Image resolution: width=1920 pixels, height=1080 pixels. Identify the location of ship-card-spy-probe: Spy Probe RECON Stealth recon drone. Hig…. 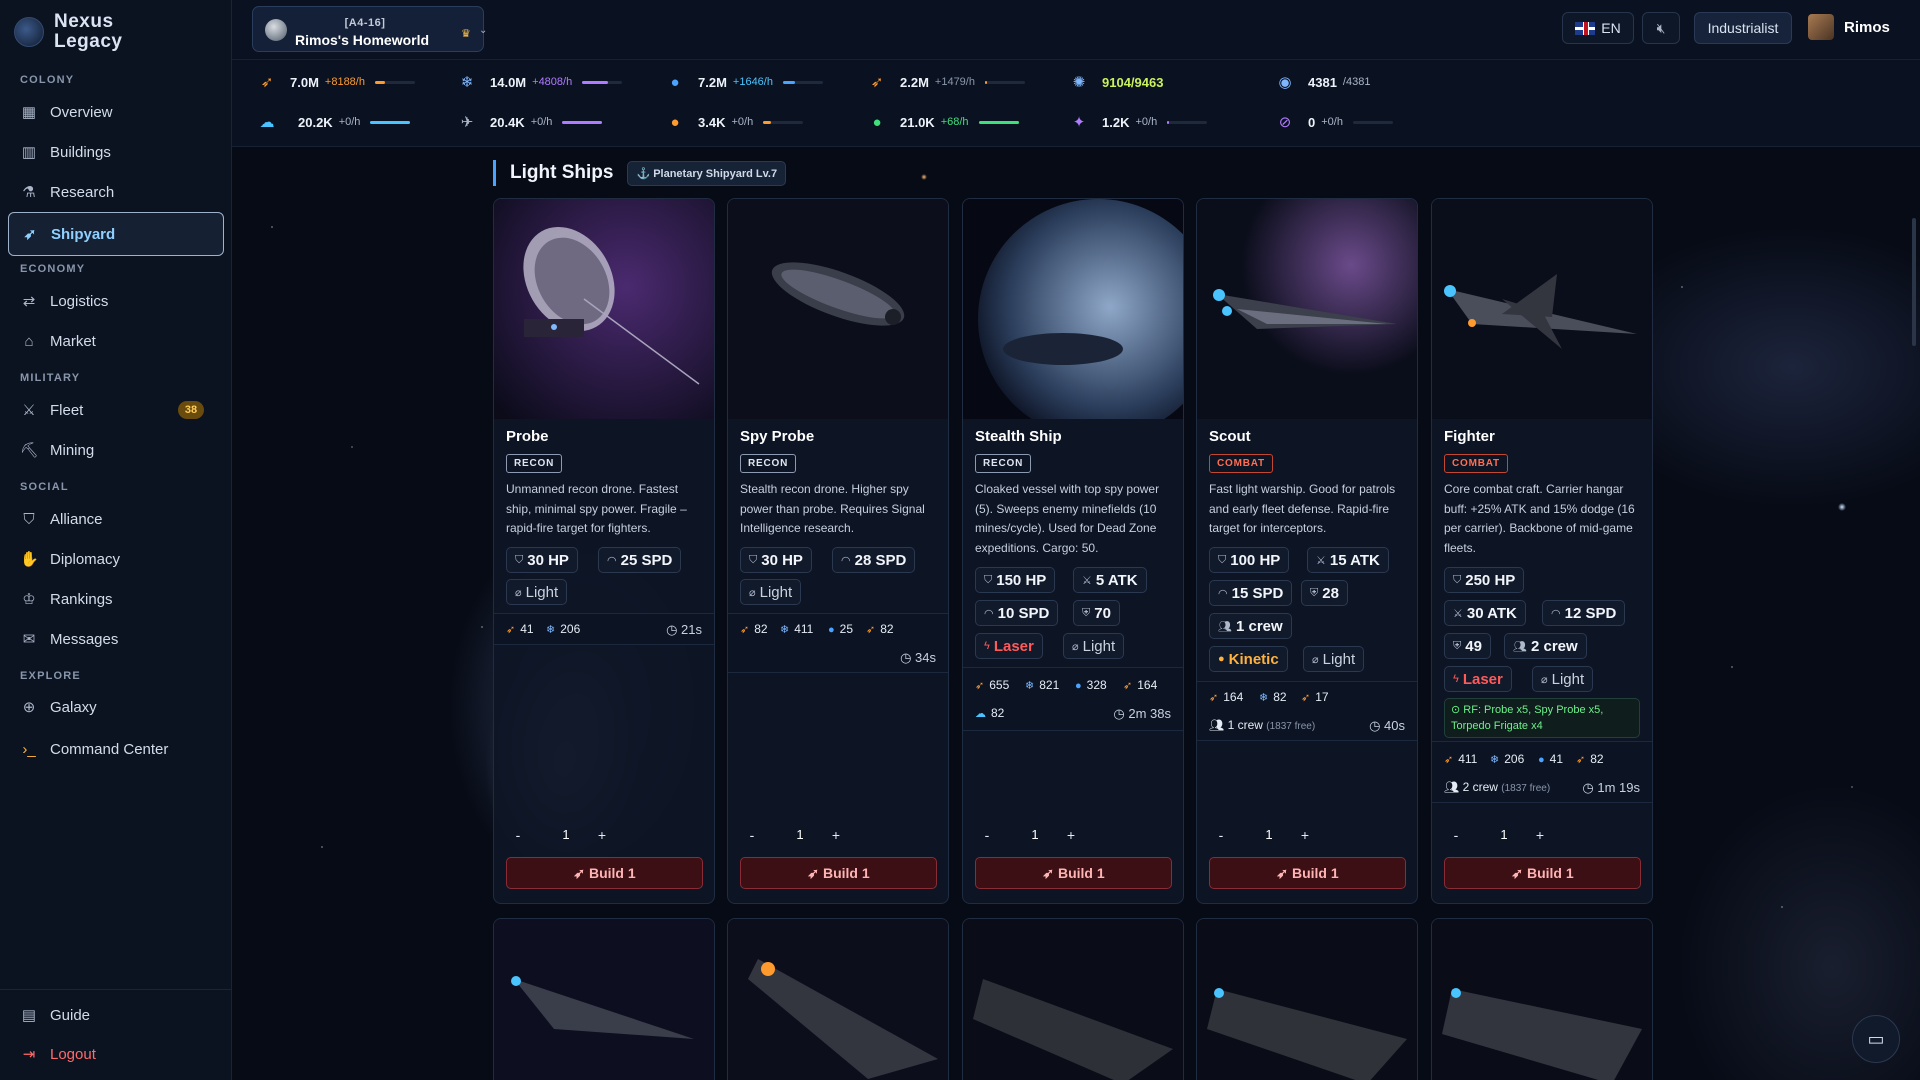
(838, 551).